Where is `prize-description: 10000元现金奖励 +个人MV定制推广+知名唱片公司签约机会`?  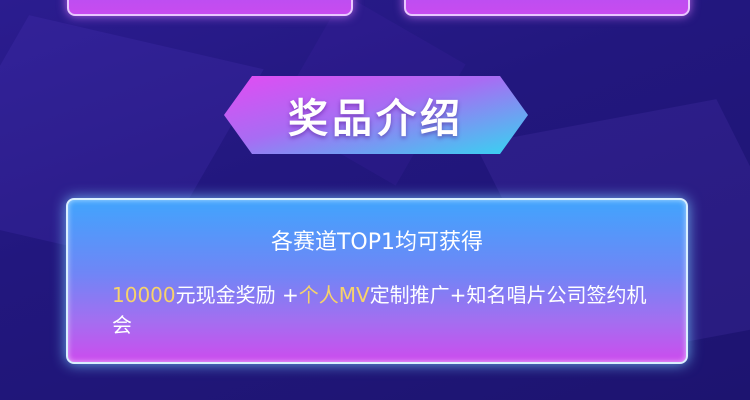
prize-description: 10000元现金奖励 +个人MV定制推广+知名唱片公司签约机会 is located at coordinates (382, 310).